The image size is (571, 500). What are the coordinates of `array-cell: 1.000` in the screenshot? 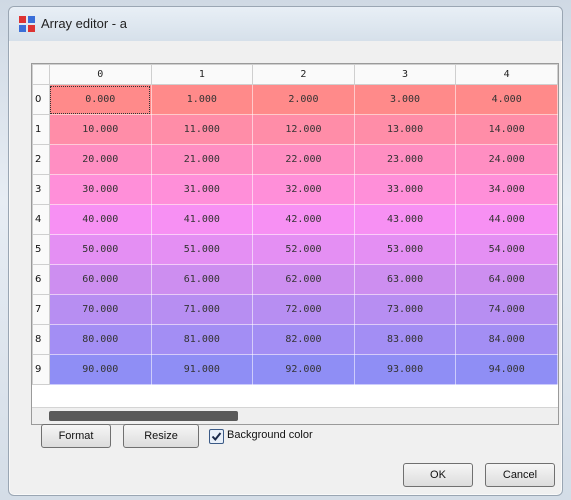 It's located at (202, 99).